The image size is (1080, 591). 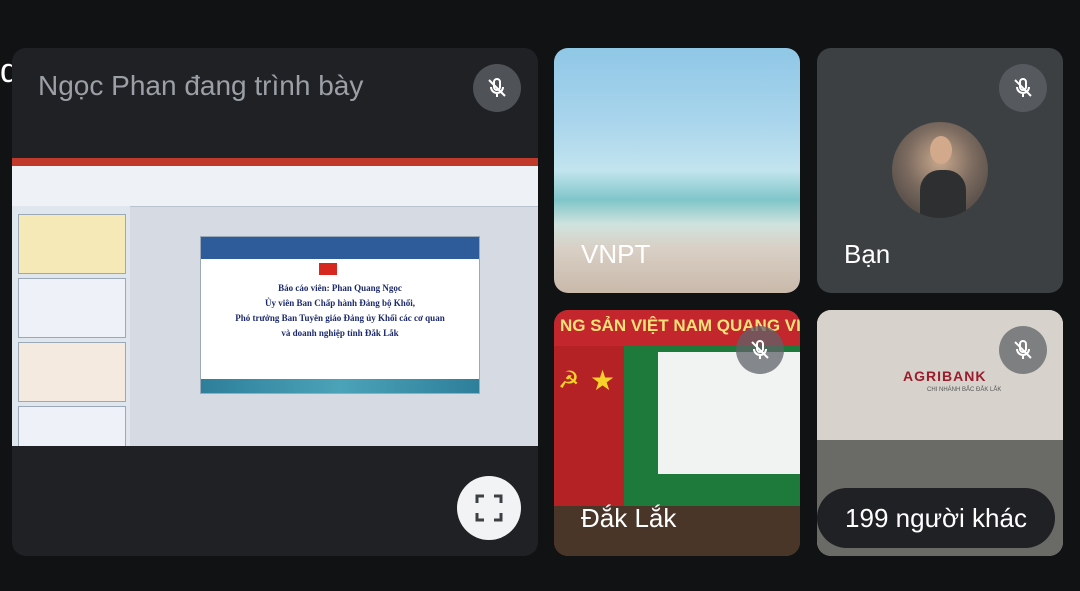 I want to click on avatar, so click(x=940, y=170).